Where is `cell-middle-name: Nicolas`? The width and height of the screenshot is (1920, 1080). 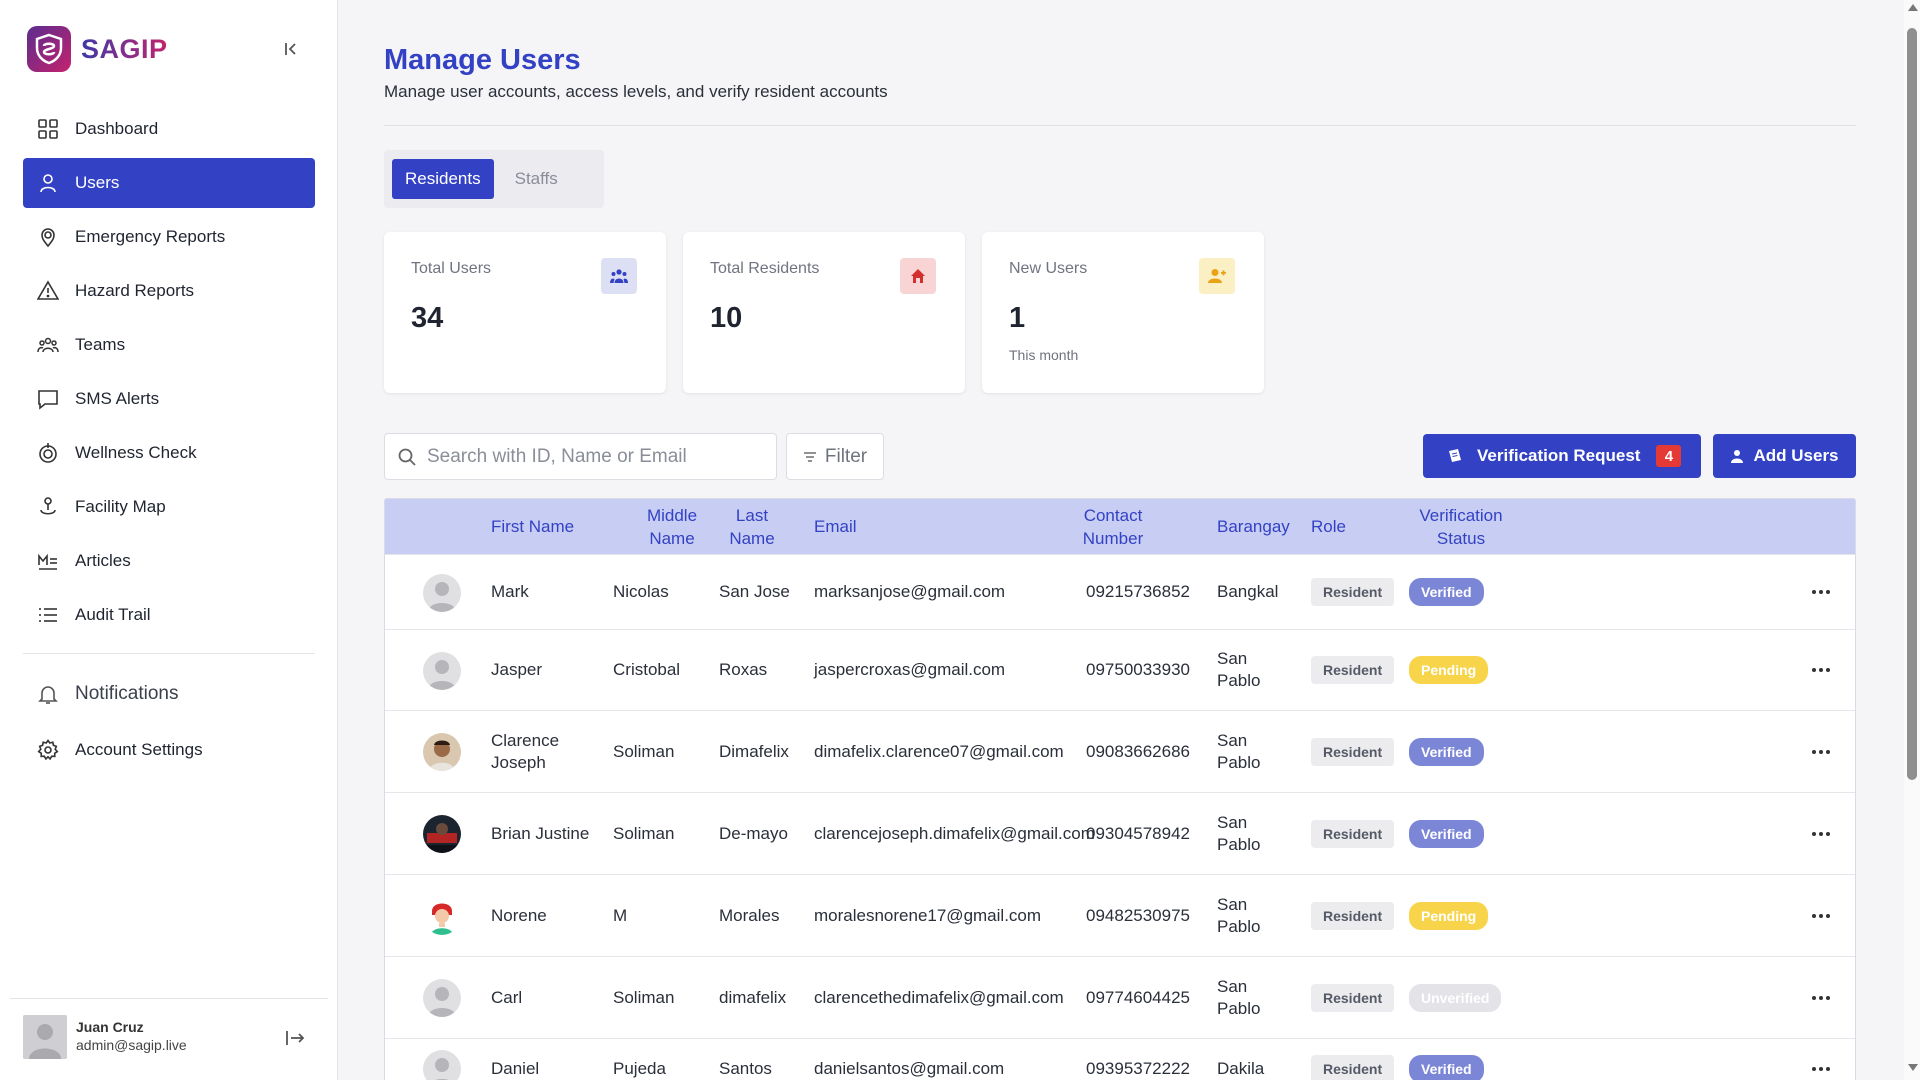
cell-middle-name: Nicolas is located at coordinates (641, 591).